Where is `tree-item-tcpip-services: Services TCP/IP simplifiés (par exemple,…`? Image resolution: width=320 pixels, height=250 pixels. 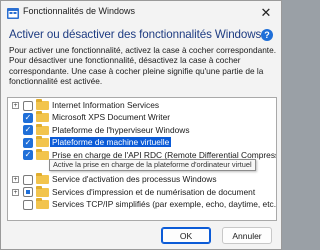
tree-item-tcpip-services: Services TCP/IP simplifiés (par exemple,… is located at coordinates (142, 204).